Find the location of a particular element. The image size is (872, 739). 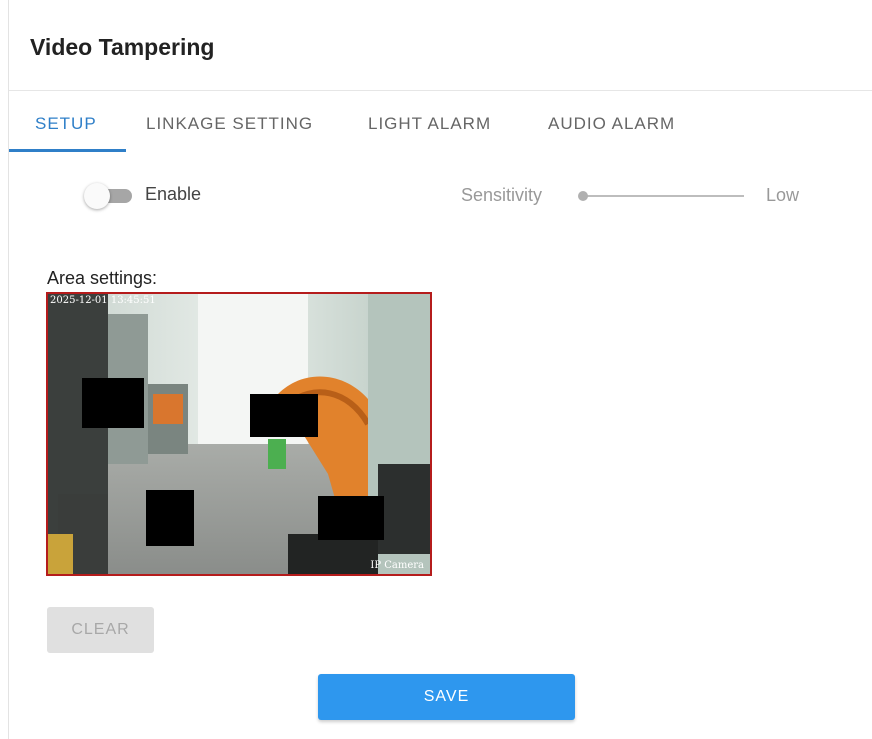

tab-light-alarm: LIGHT ALARM is located at coordinates (429, 124).